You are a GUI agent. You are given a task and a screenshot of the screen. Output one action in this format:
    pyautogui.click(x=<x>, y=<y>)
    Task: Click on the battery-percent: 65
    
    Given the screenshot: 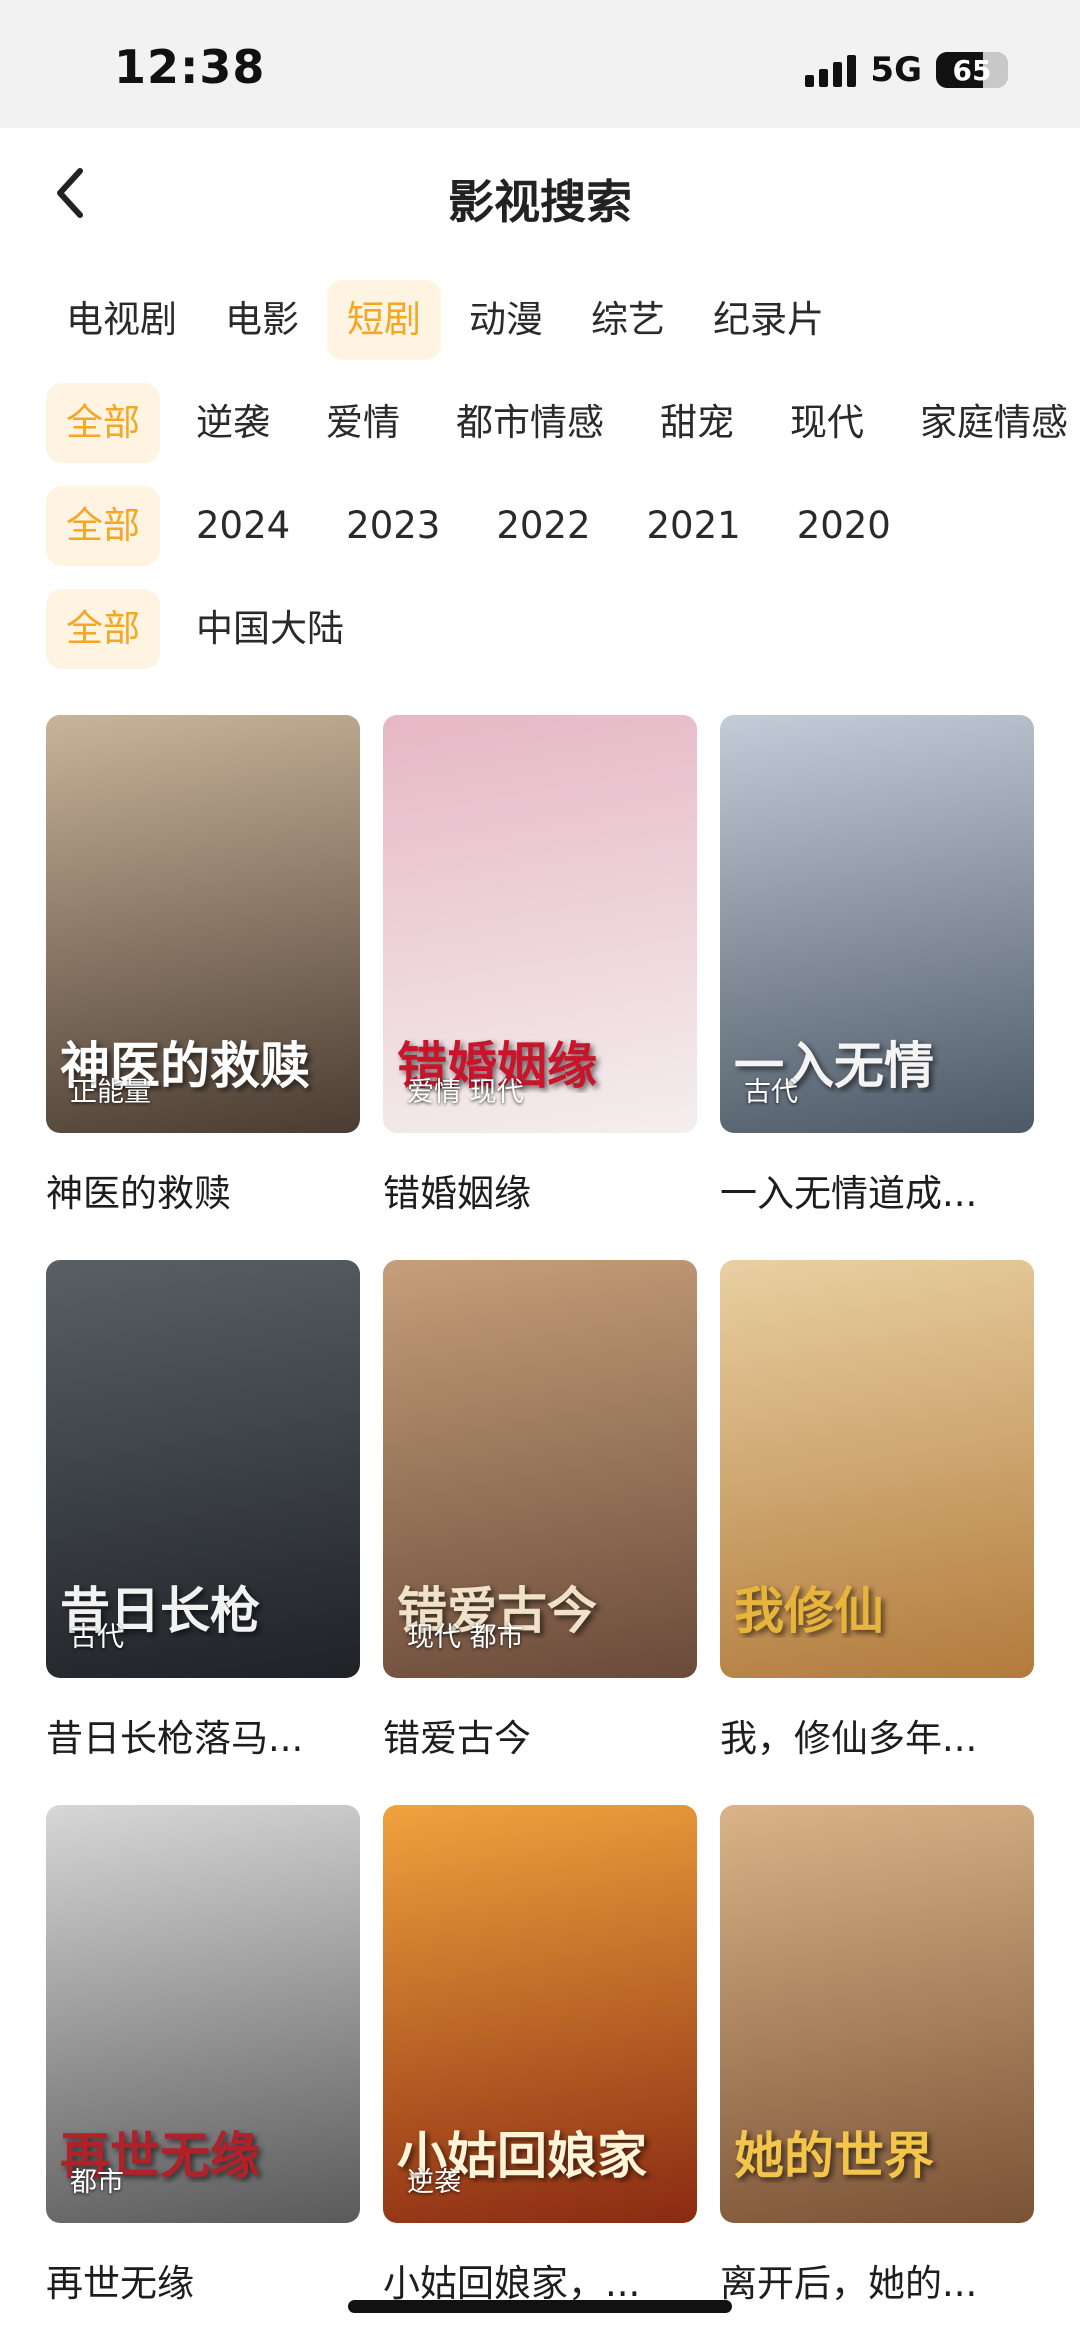 What is the action you would take?
    pyautogui.click(x=972, y=70)
    